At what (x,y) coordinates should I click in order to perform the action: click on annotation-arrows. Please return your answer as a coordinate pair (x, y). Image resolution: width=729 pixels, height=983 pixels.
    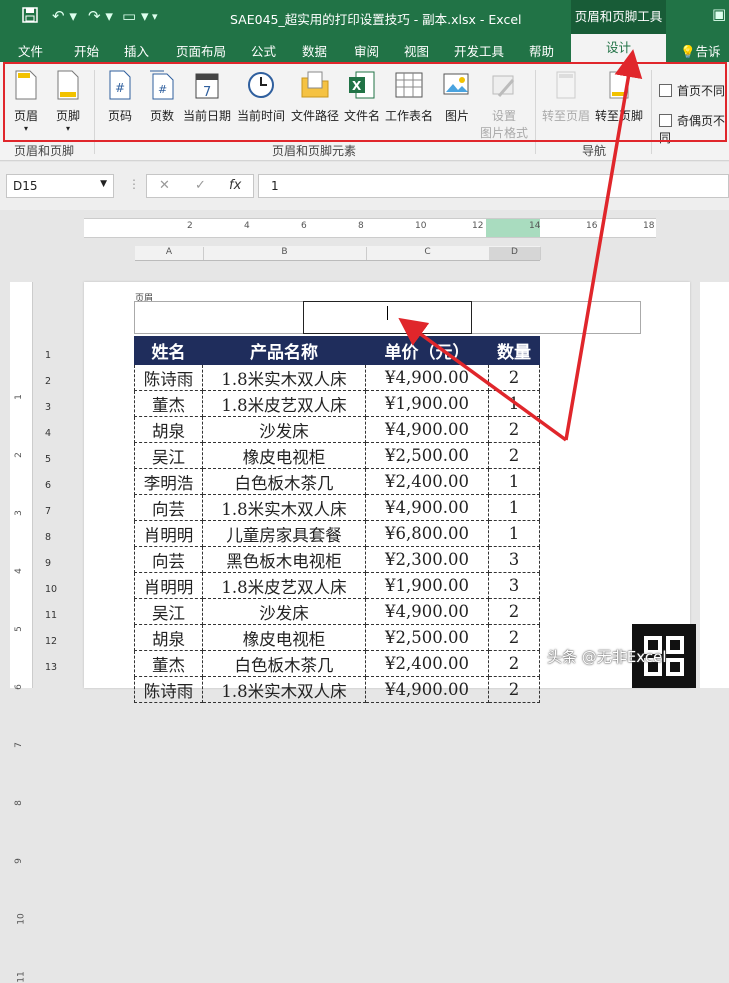
    Looking at the image, I should click on (520, 245).